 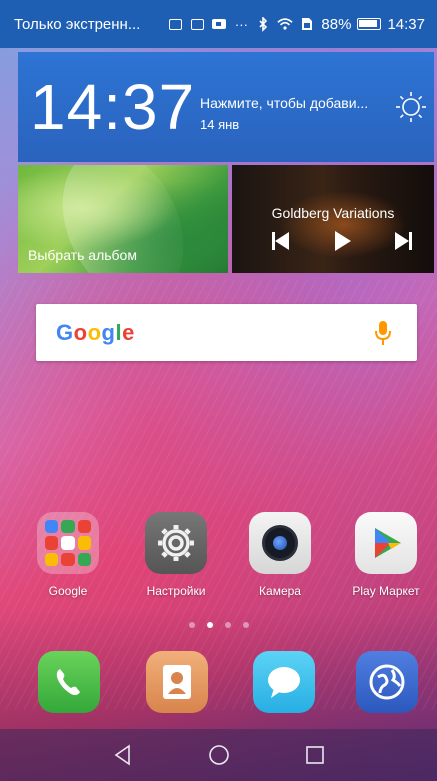 I want to click on contacts-icon, so click(x=177, y=682).